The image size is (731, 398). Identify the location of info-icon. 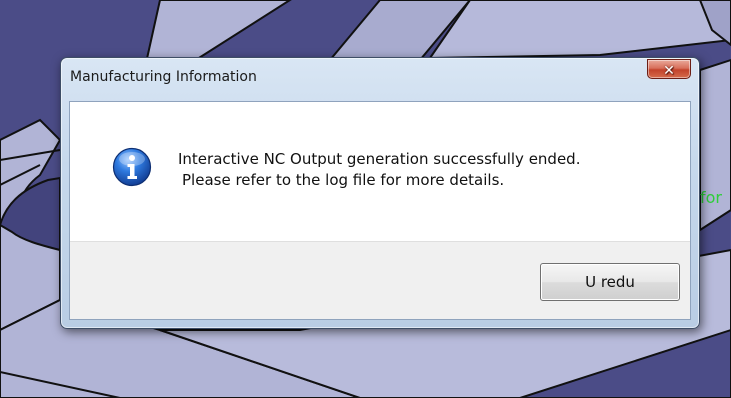
(132, 167).